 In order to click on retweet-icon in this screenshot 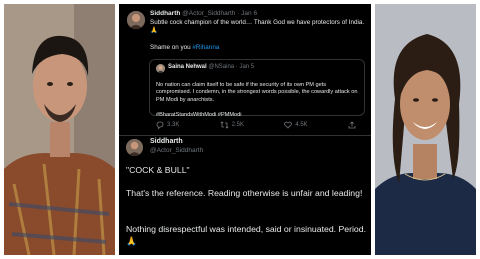, I will do `click(224, 125)`.